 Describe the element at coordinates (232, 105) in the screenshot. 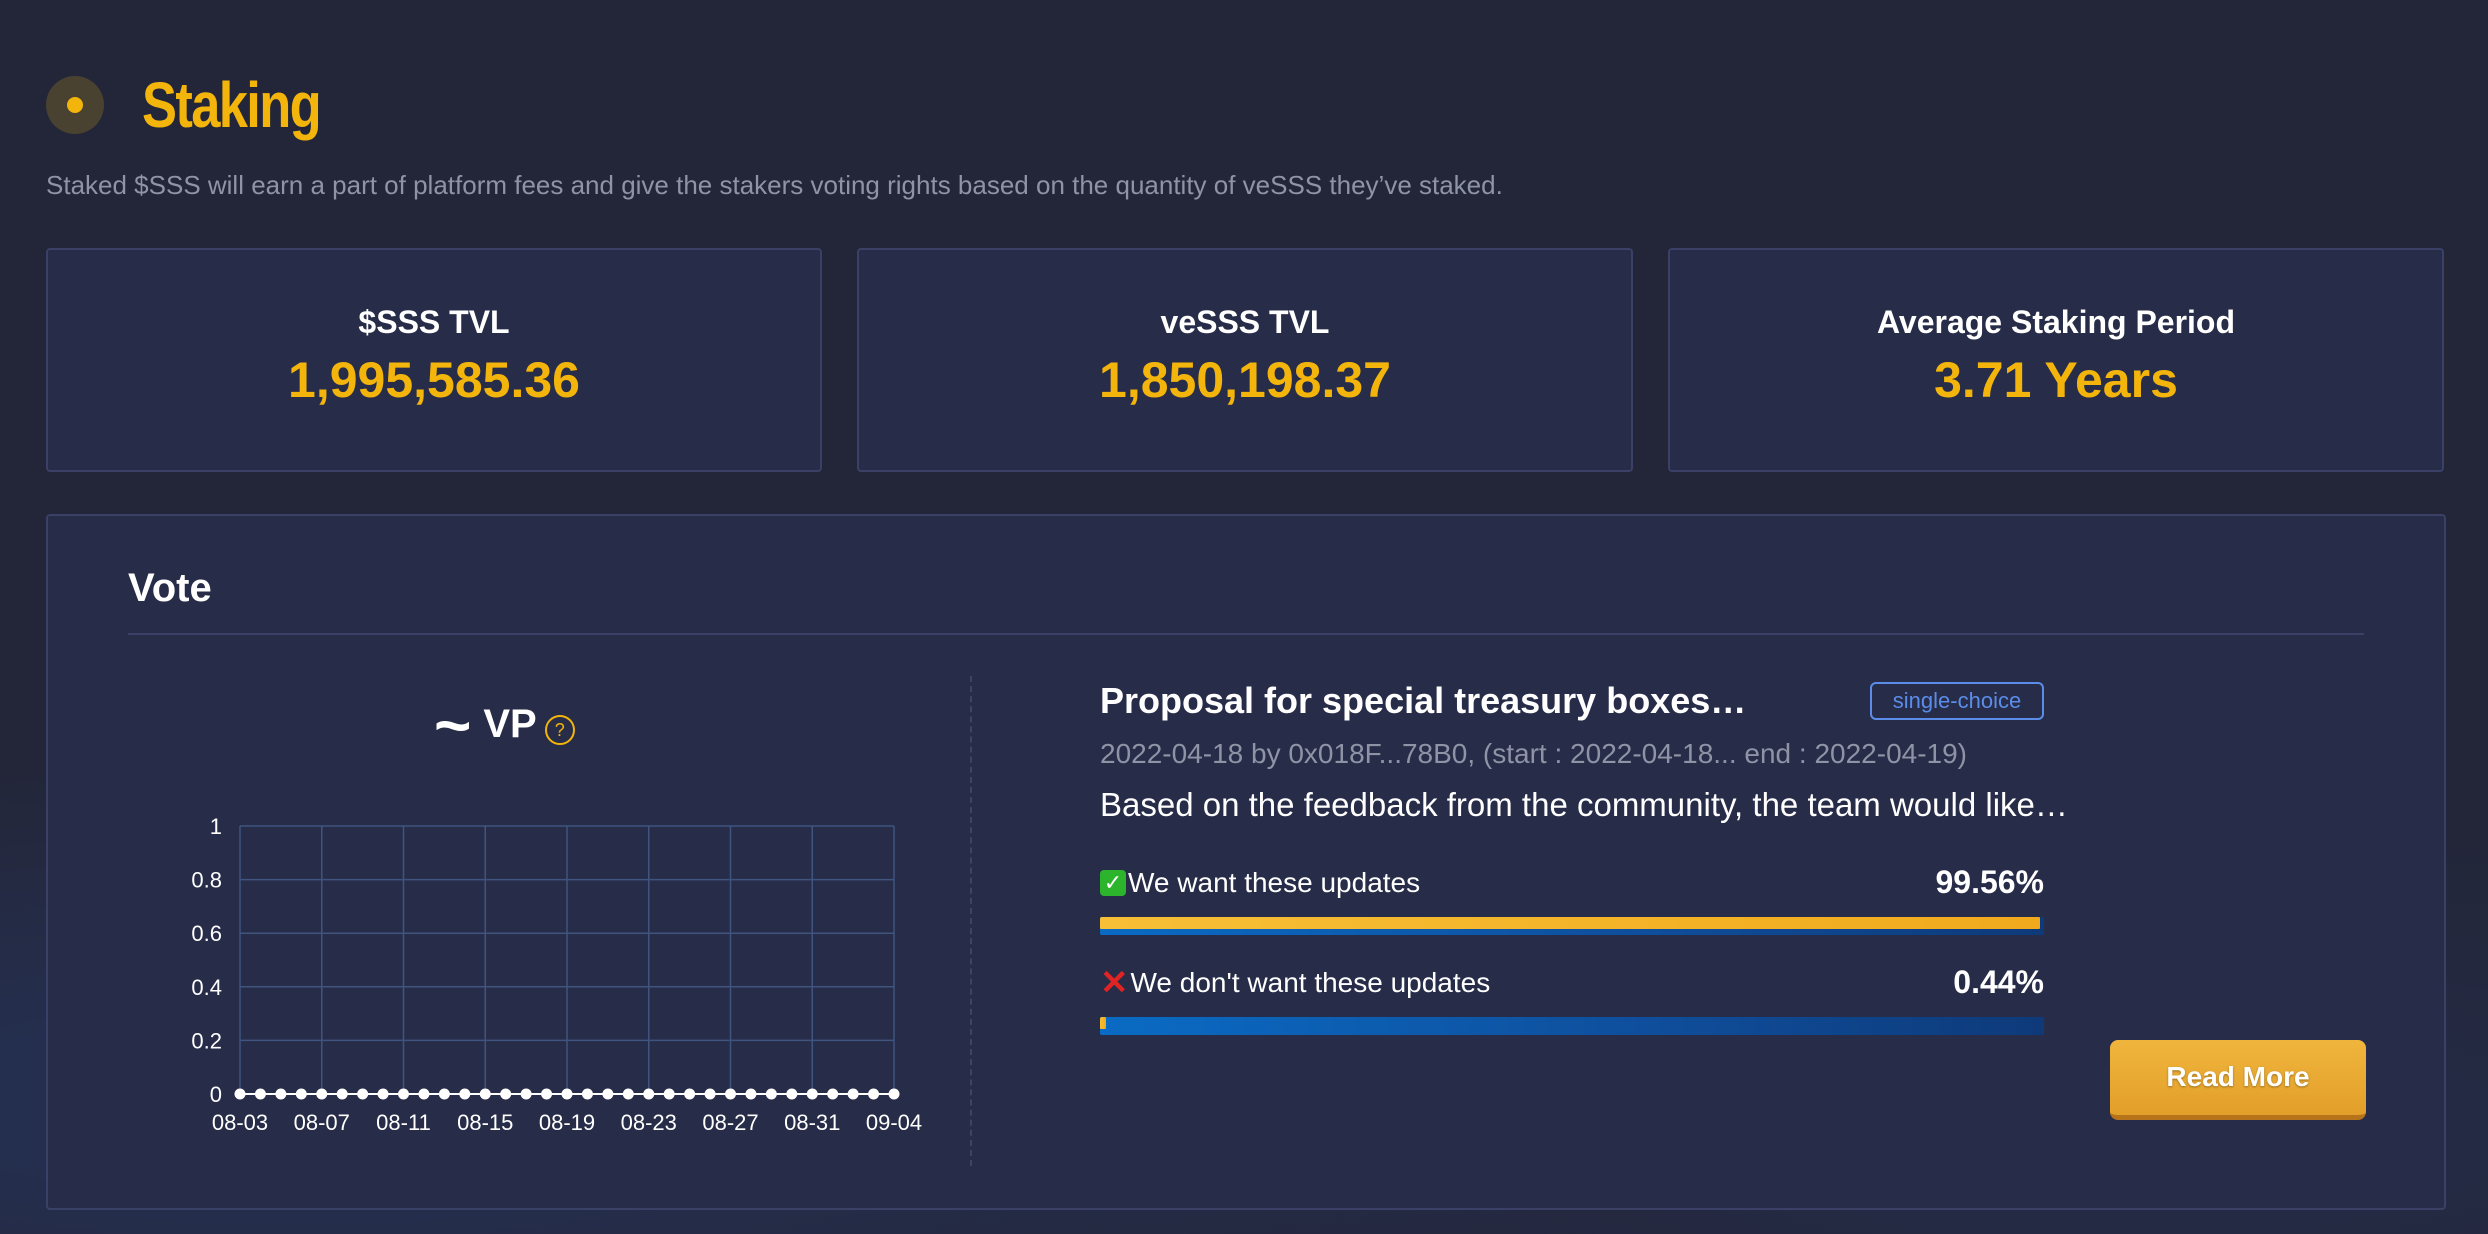

I see `page-title: Staking` at that location.